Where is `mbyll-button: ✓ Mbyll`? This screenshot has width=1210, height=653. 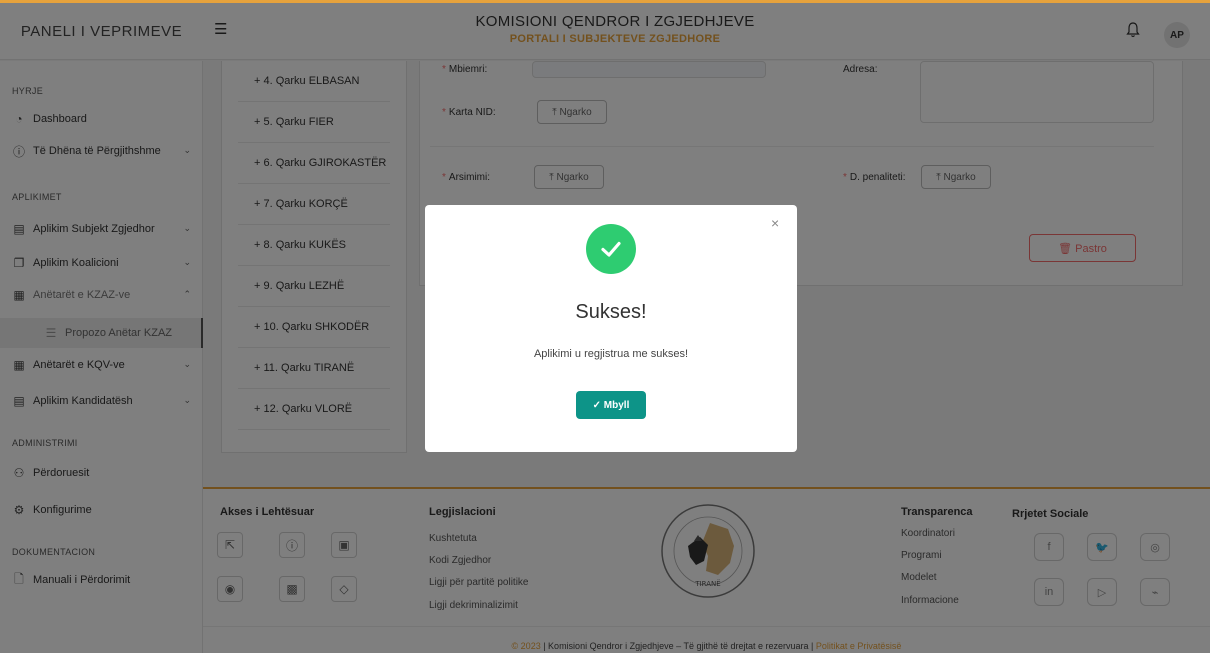 mbyll-button: ✓ Mbyll is located at coordinates (611, 405).